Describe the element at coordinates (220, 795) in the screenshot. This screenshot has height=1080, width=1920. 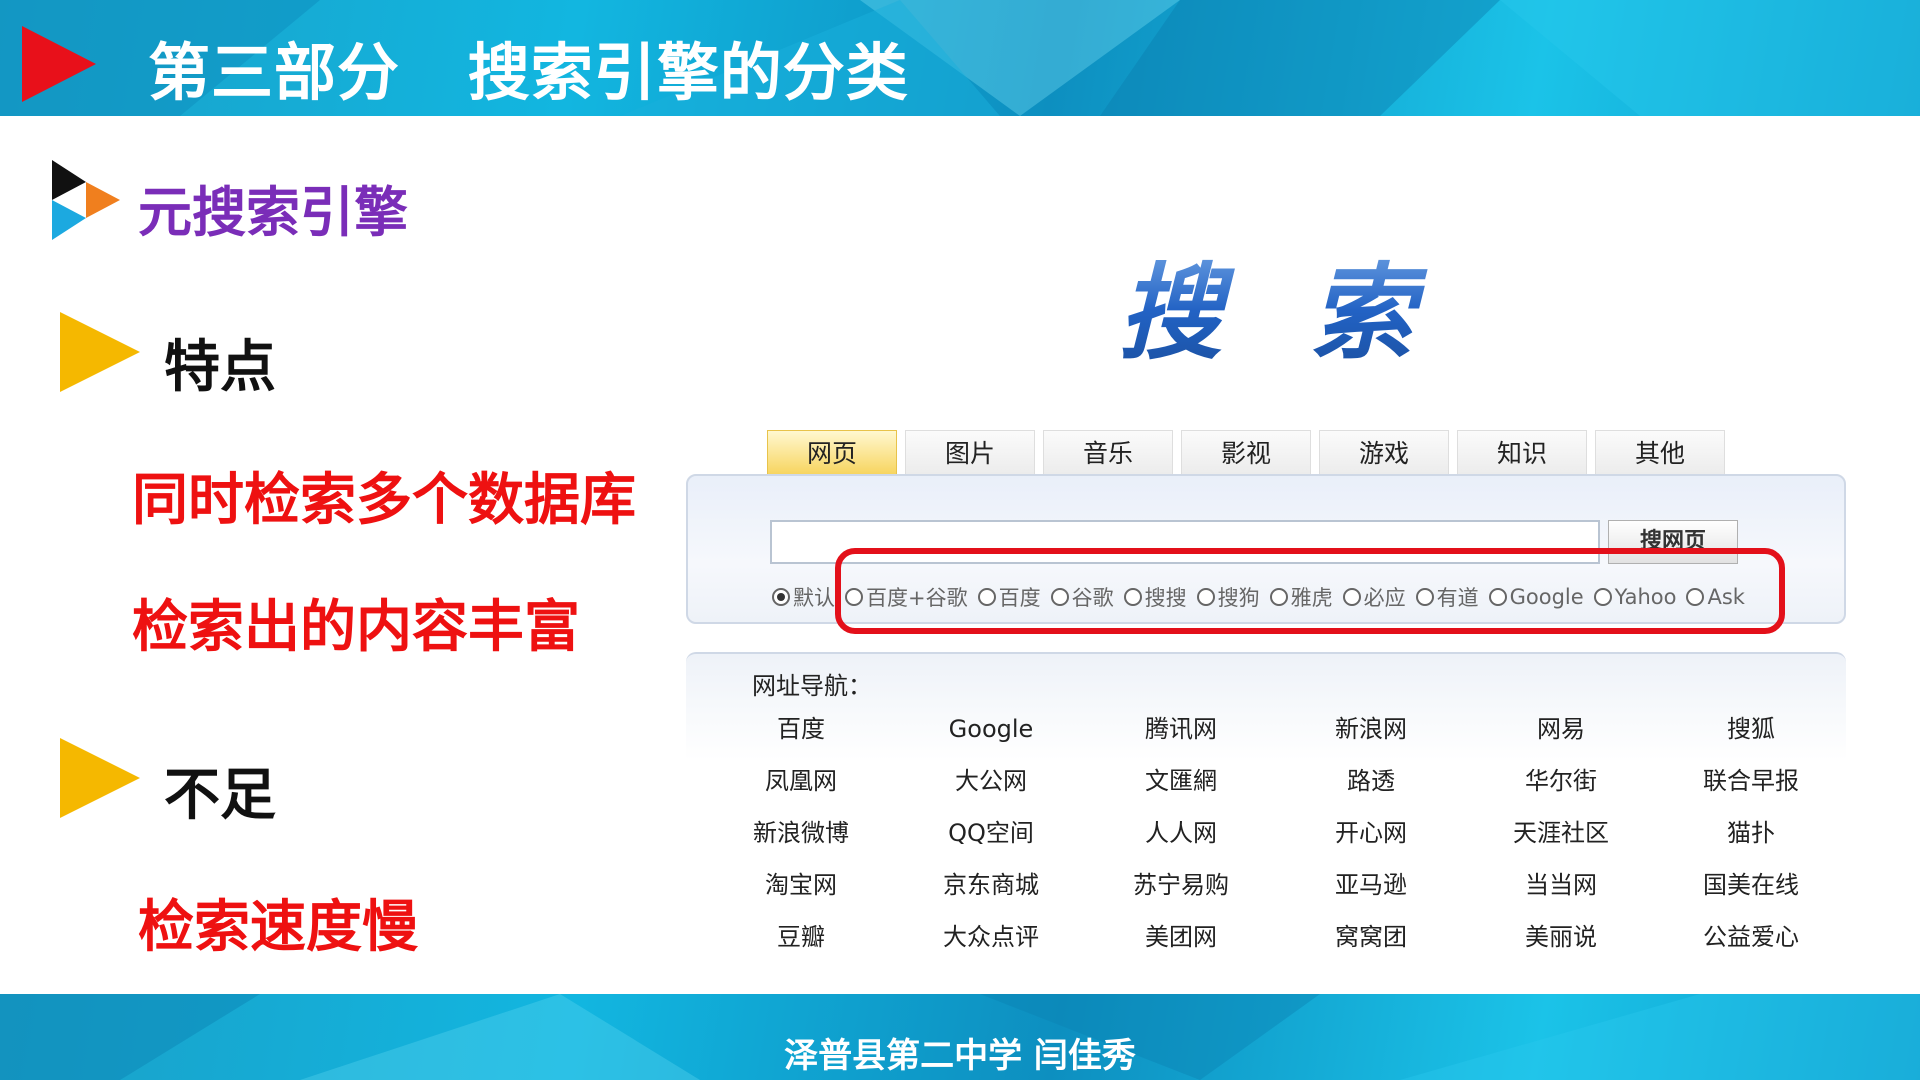
I see `shortcomings-heading: 不足` at that location.